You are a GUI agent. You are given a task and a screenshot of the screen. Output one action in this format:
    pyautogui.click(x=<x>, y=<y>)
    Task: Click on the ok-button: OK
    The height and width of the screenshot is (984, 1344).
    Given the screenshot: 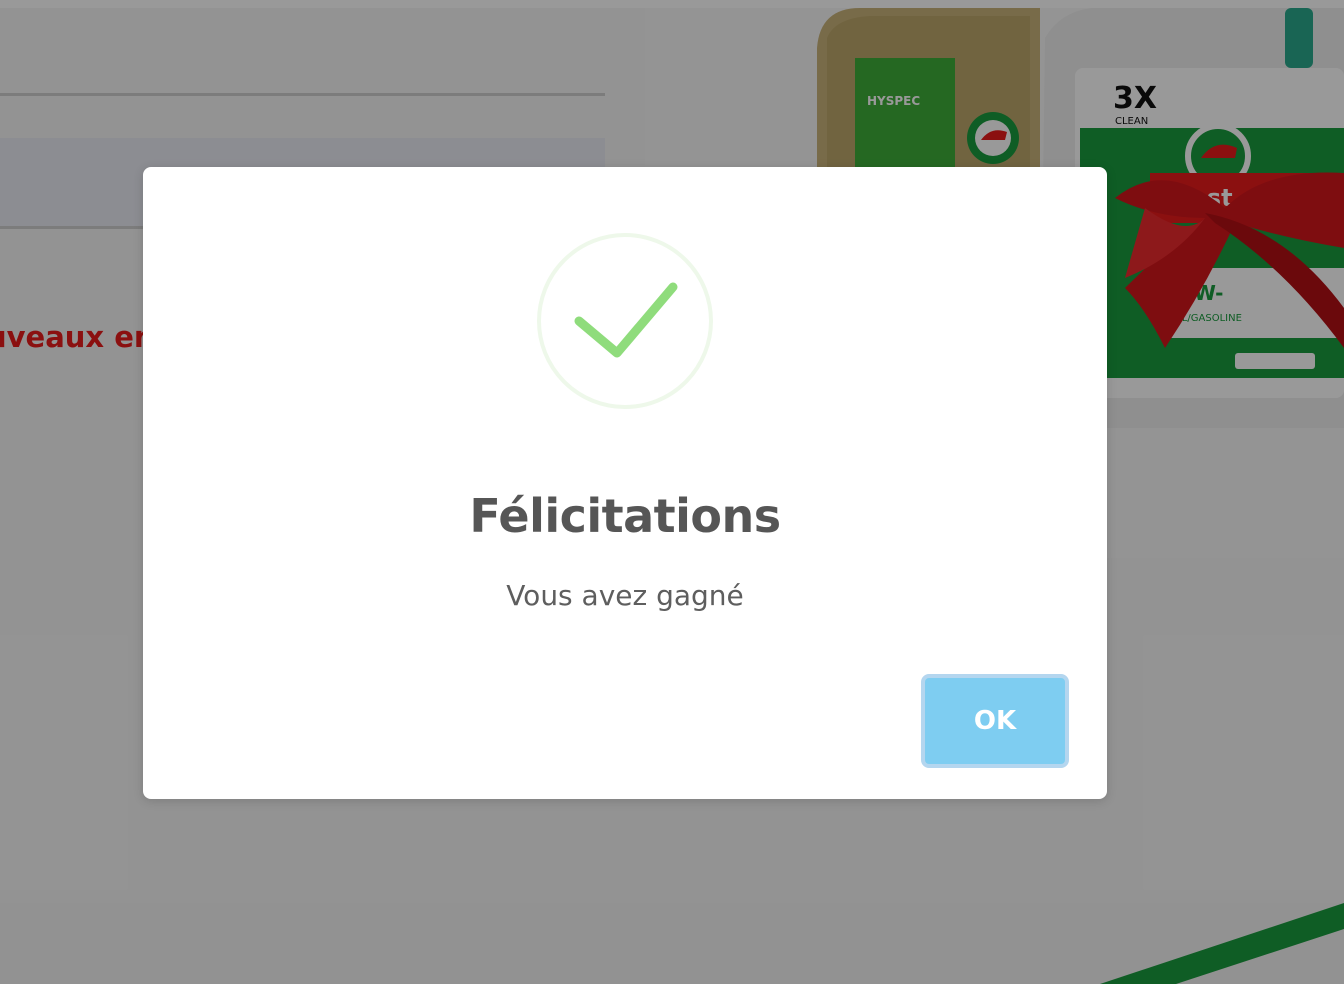 What is the action you would take?
    pyautogui.click(x=995, y=721)
    